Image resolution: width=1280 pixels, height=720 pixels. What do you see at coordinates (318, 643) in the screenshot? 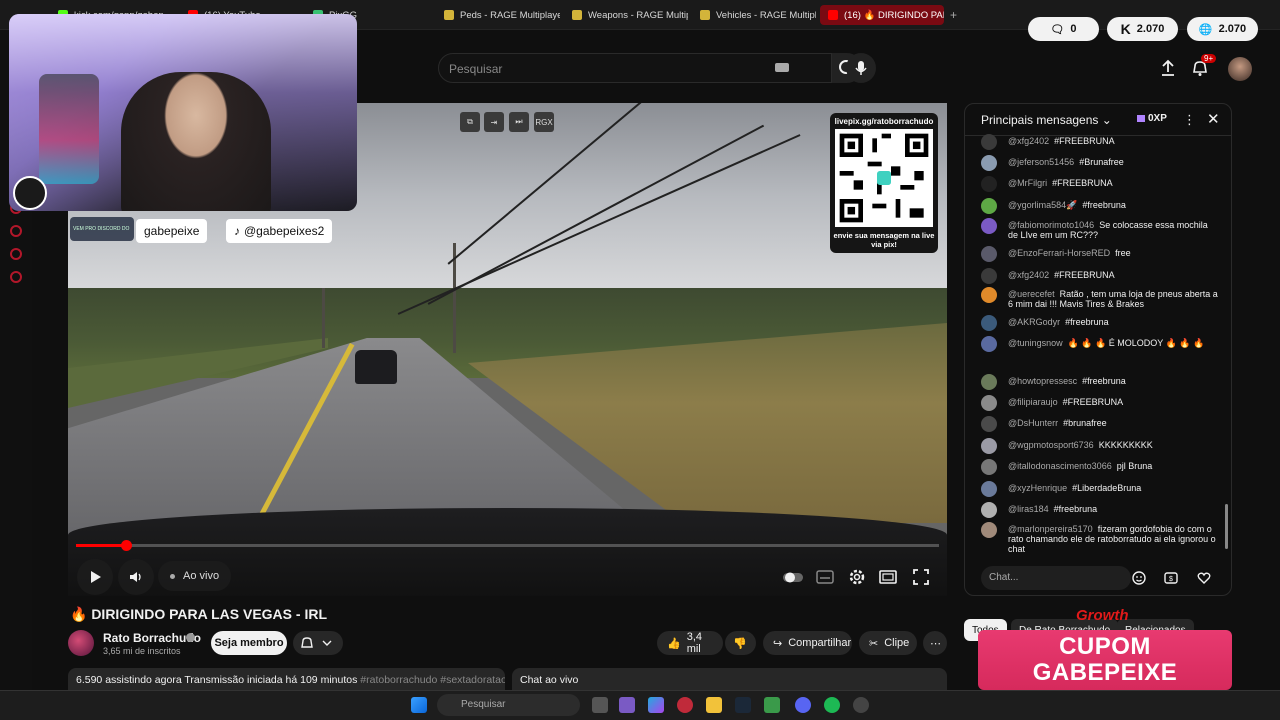
I see `subscription-bell-button` at bounding box center [318, 643].